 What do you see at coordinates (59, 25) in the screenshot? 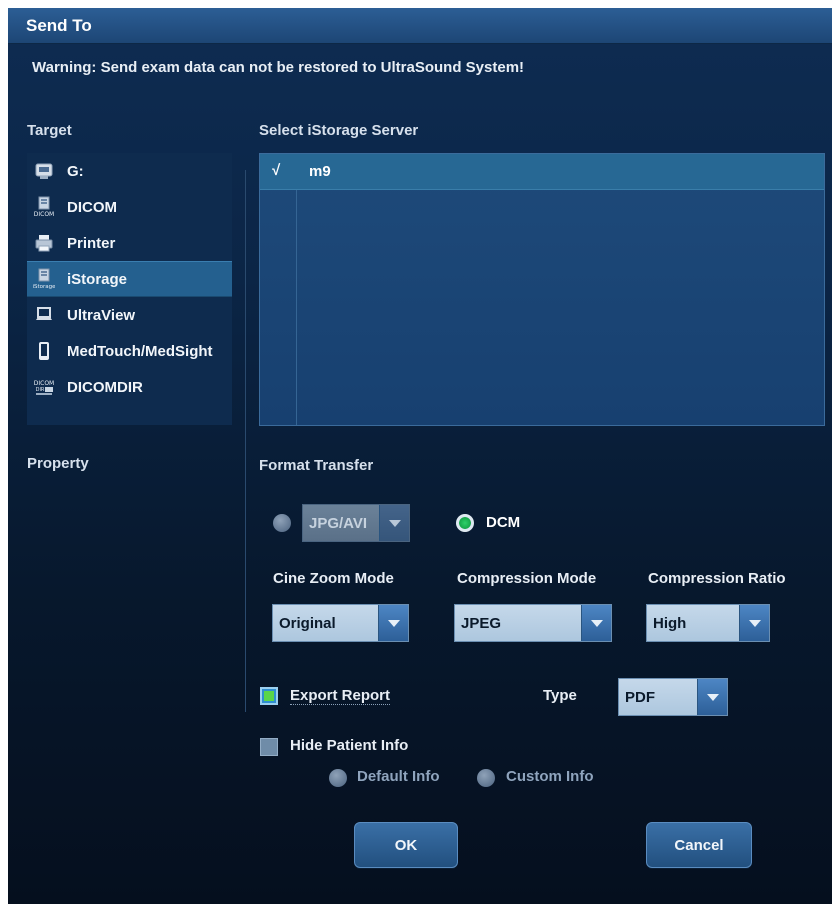
I see `dialog-title: Send To` at bounding box center [59, 25].